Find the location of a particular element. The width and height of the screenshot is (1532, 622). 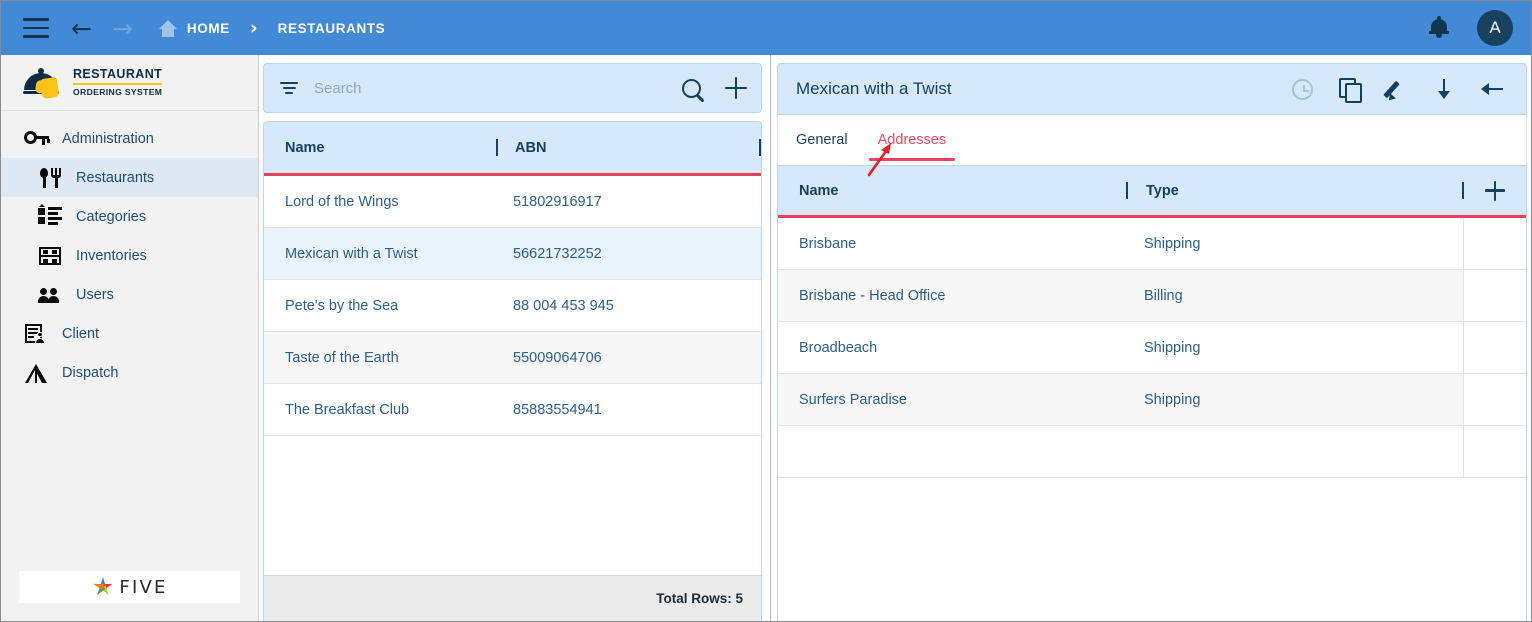

sidebar-label-dispatch: Dispatch is located at coordinates (90, 372).